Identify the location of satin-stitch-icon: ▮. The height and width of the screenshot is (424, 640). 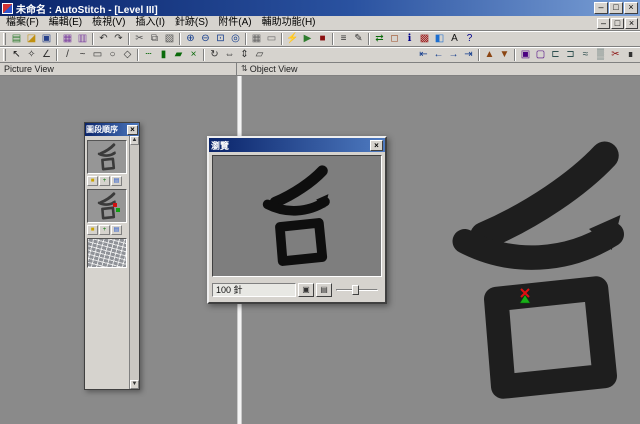
(163, 55).